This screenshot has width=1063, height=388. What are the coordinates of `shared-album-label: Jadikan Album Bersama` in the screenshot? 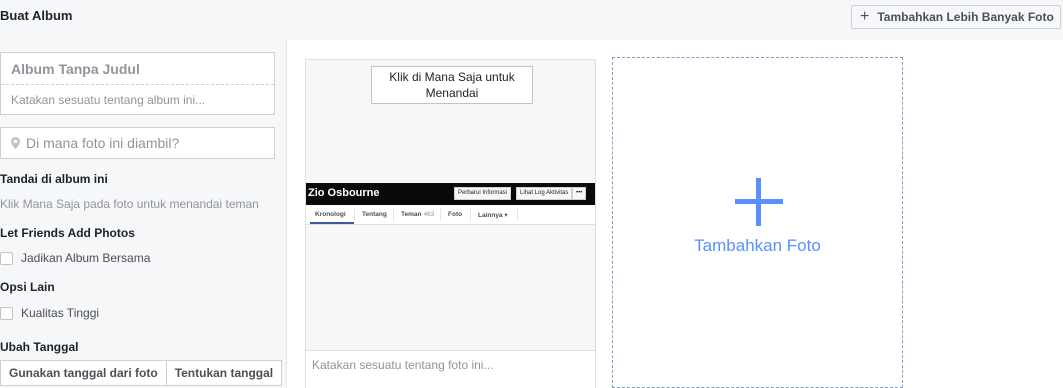 It's located at (86, 258).